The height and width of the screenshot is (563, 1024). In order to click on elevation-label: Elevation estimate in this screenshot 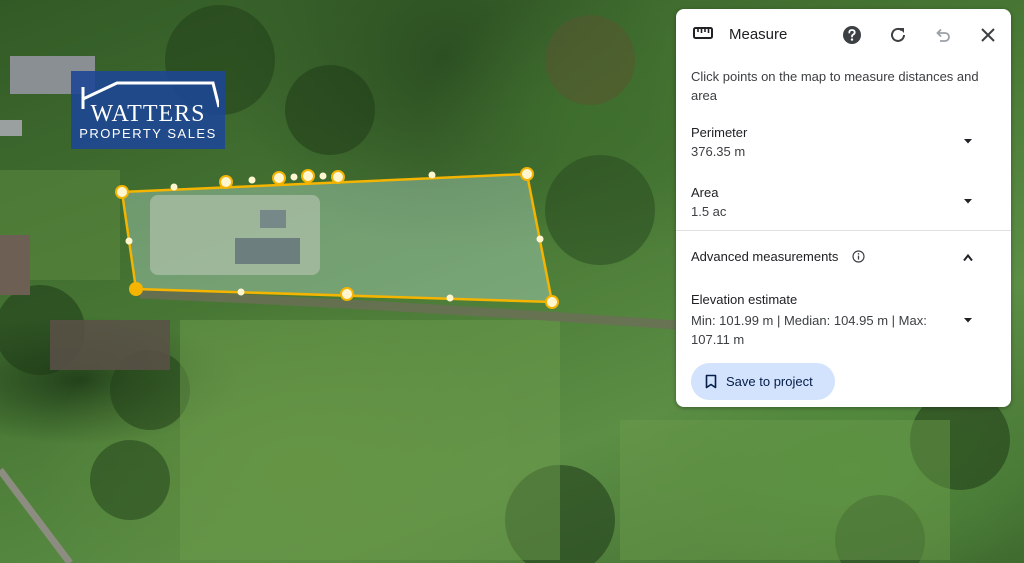, I will do `click(744, 299)`.